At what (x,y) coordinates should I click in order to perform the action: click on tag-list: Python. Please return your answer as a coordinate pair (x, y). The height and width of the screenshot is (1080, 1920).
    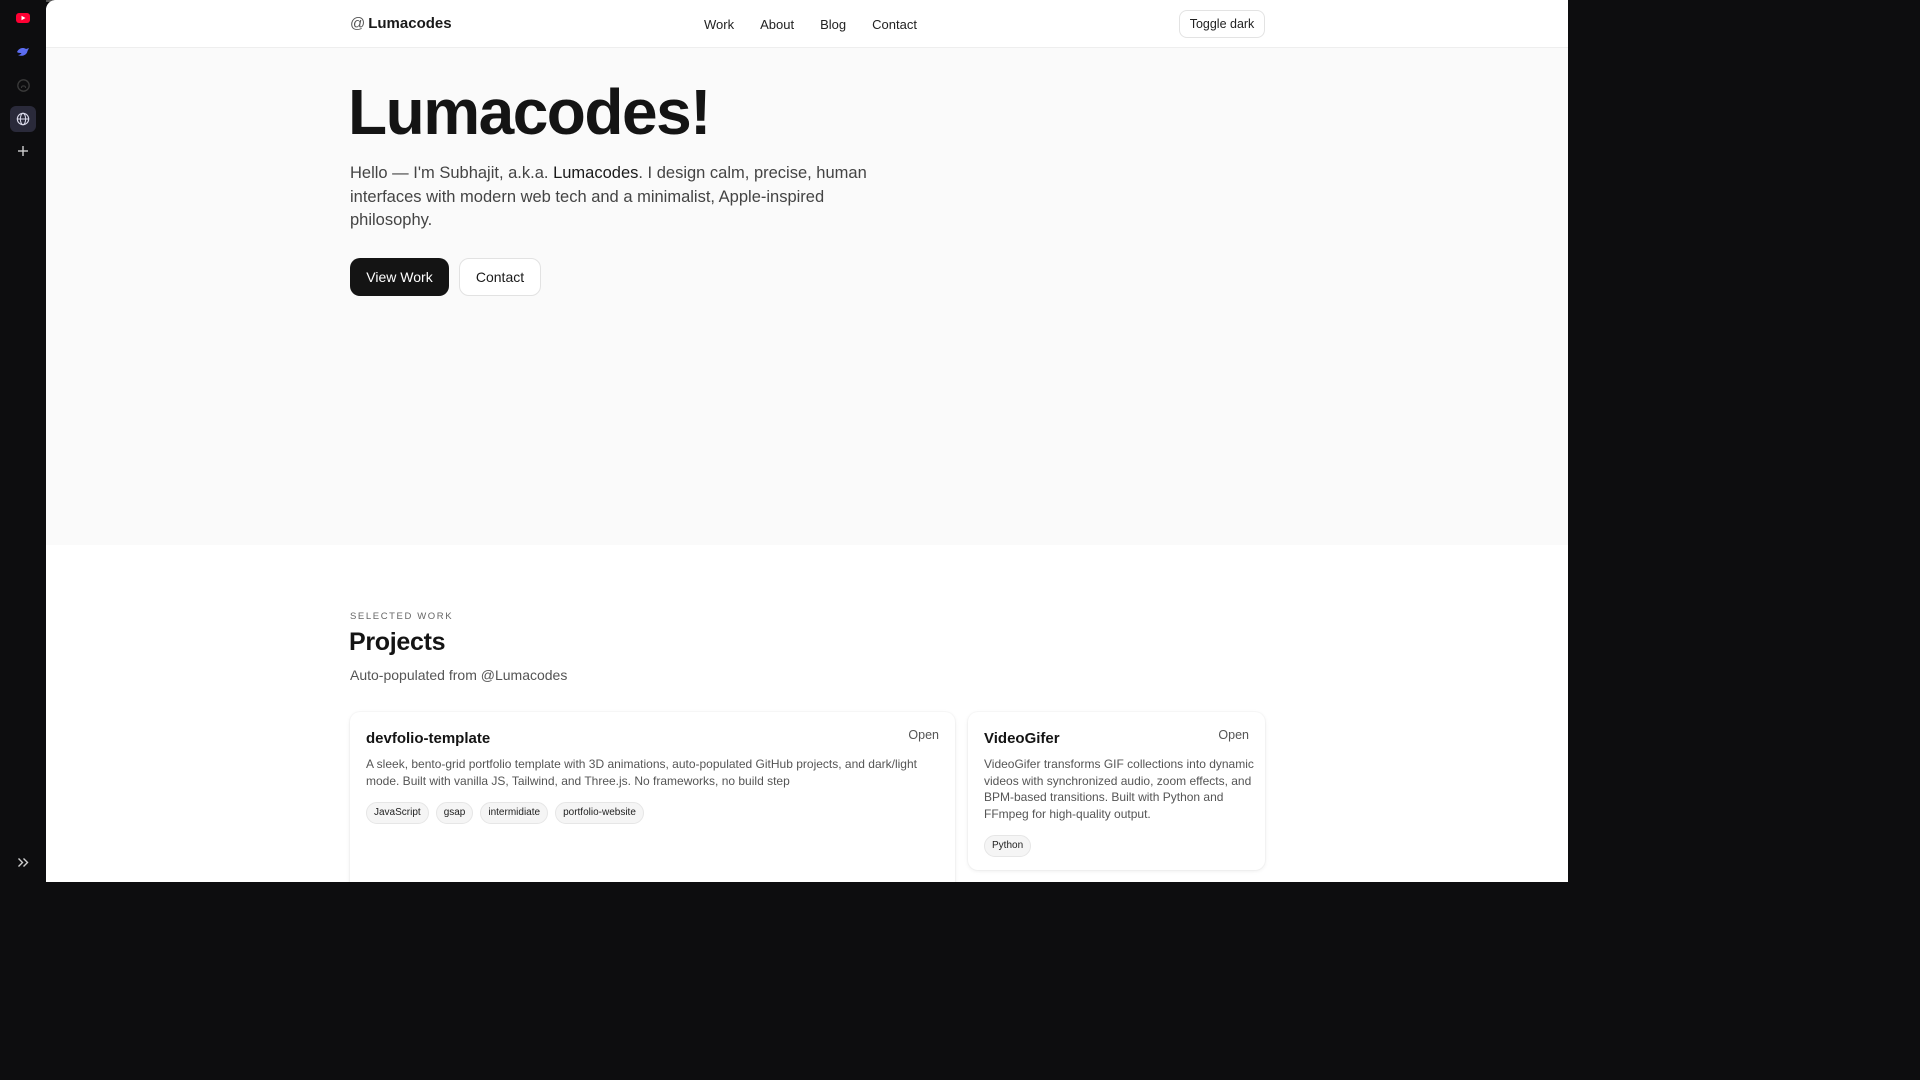
    Looking at the image, I should click on (1008, 846).